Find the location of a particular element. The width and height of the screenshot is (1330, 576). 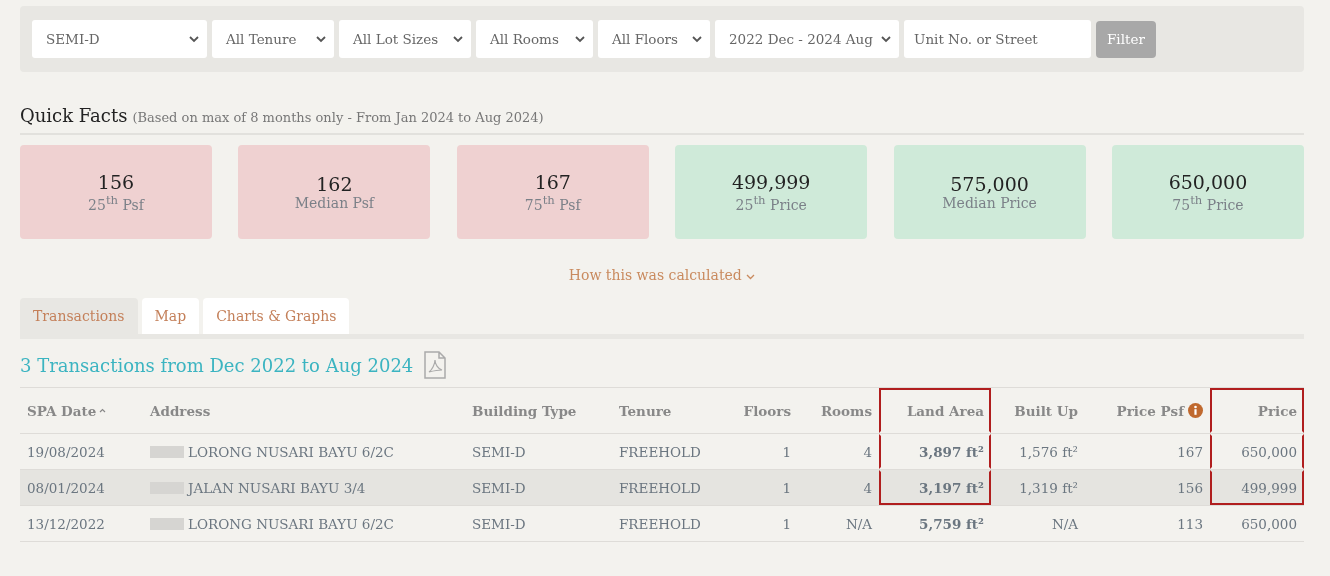

stat-value: 575,000 is located at coordinates (989, 184).